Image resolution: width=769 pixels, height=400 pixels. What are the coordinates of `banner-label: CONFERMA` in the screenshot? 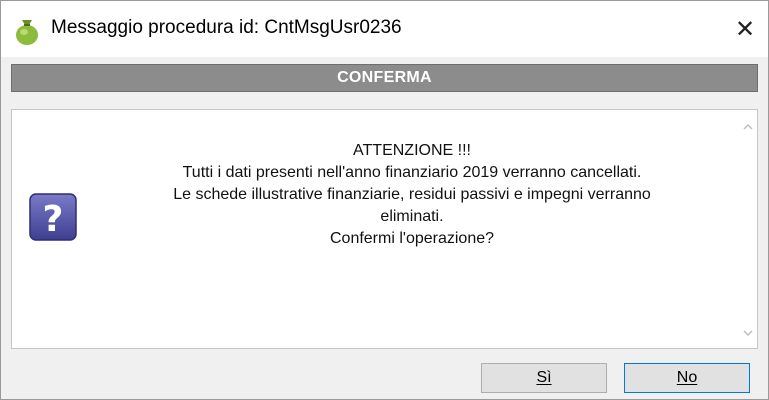 It's located at (384, 77).